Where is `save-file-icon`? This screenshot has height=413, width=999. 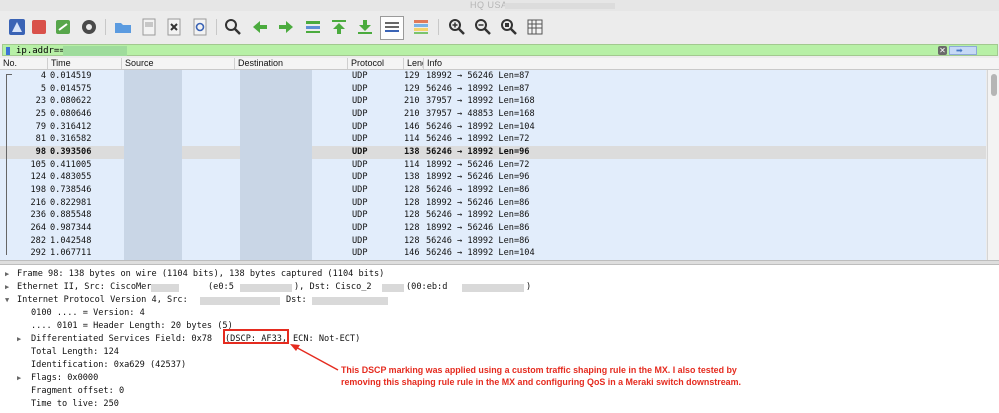
save-file-icon is located at coordinates (149, 27).